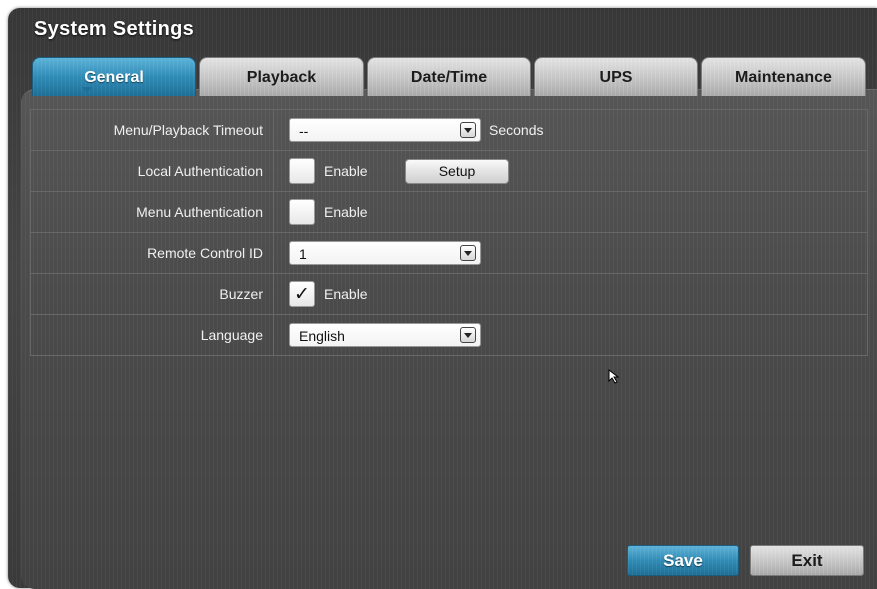  What do you see at coordinates (385, 335) in the screenshot?
I see `language-select: English` at bounding box center [385, 335].